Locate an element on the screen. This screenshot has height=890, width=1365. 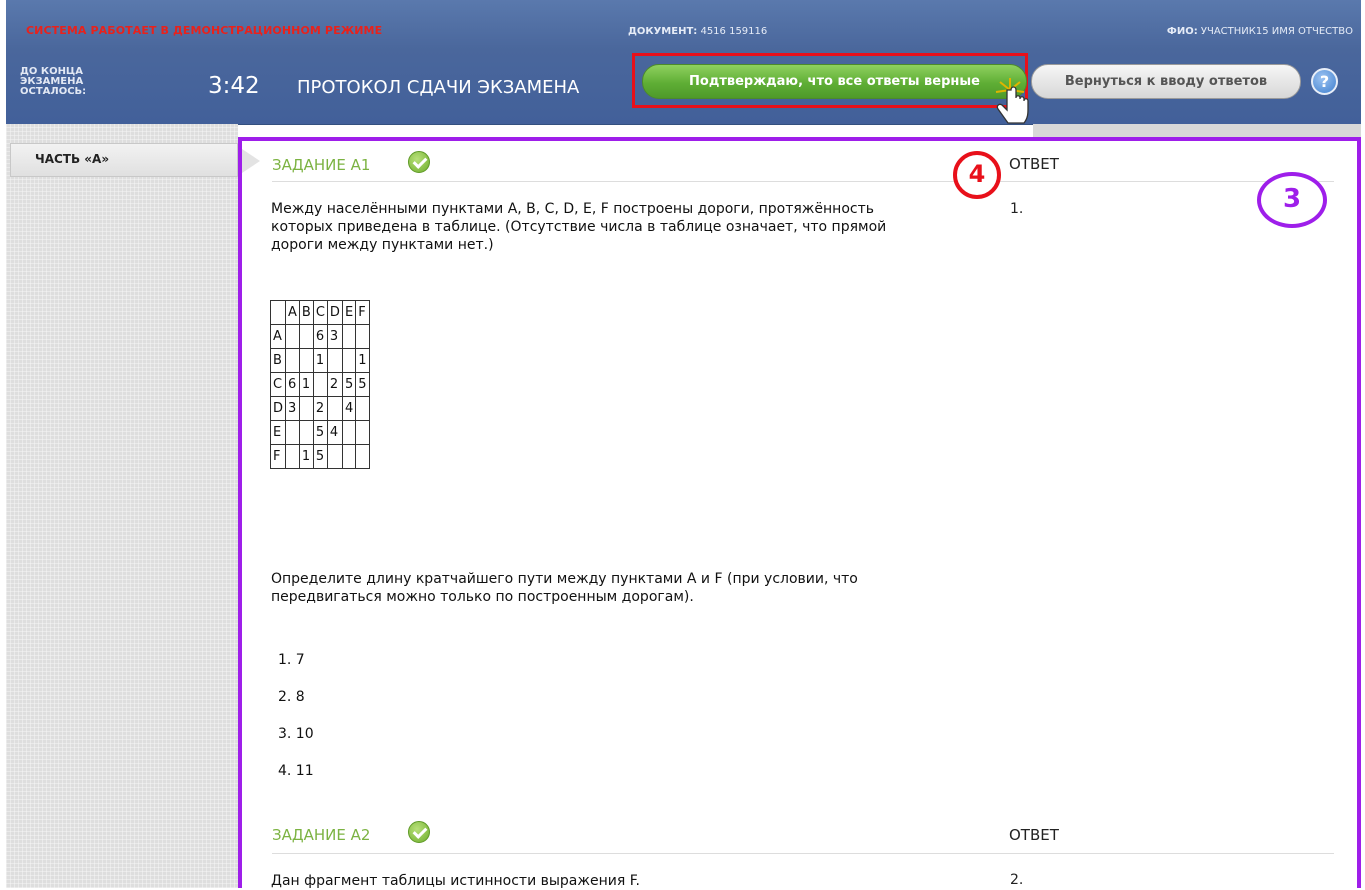
return-to-answers-button: Вернуться к вводу ответов is located at coordinates (1166, 81).